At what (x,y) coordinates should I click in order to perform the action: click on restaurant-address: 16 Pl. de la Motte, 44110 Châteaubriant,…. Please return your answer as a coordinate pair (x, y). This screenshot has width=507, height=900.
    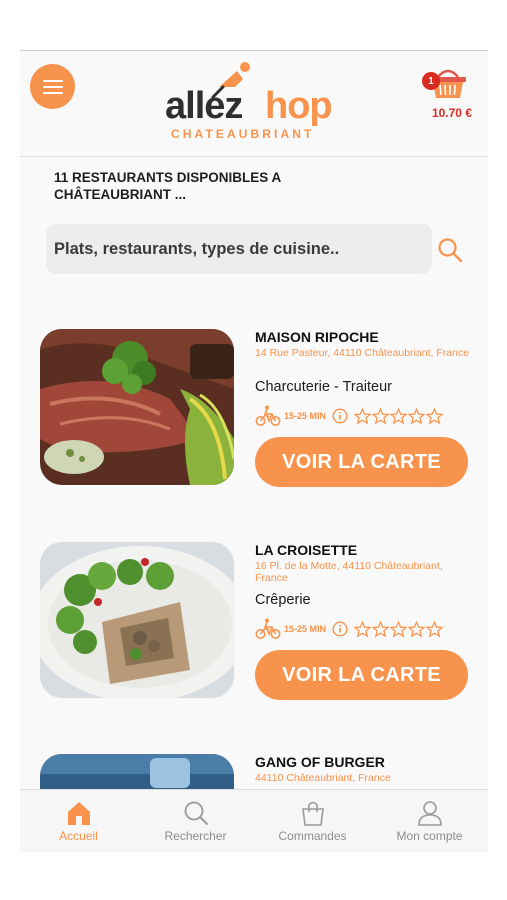
    Looking at the image, I should click on (349, 572).